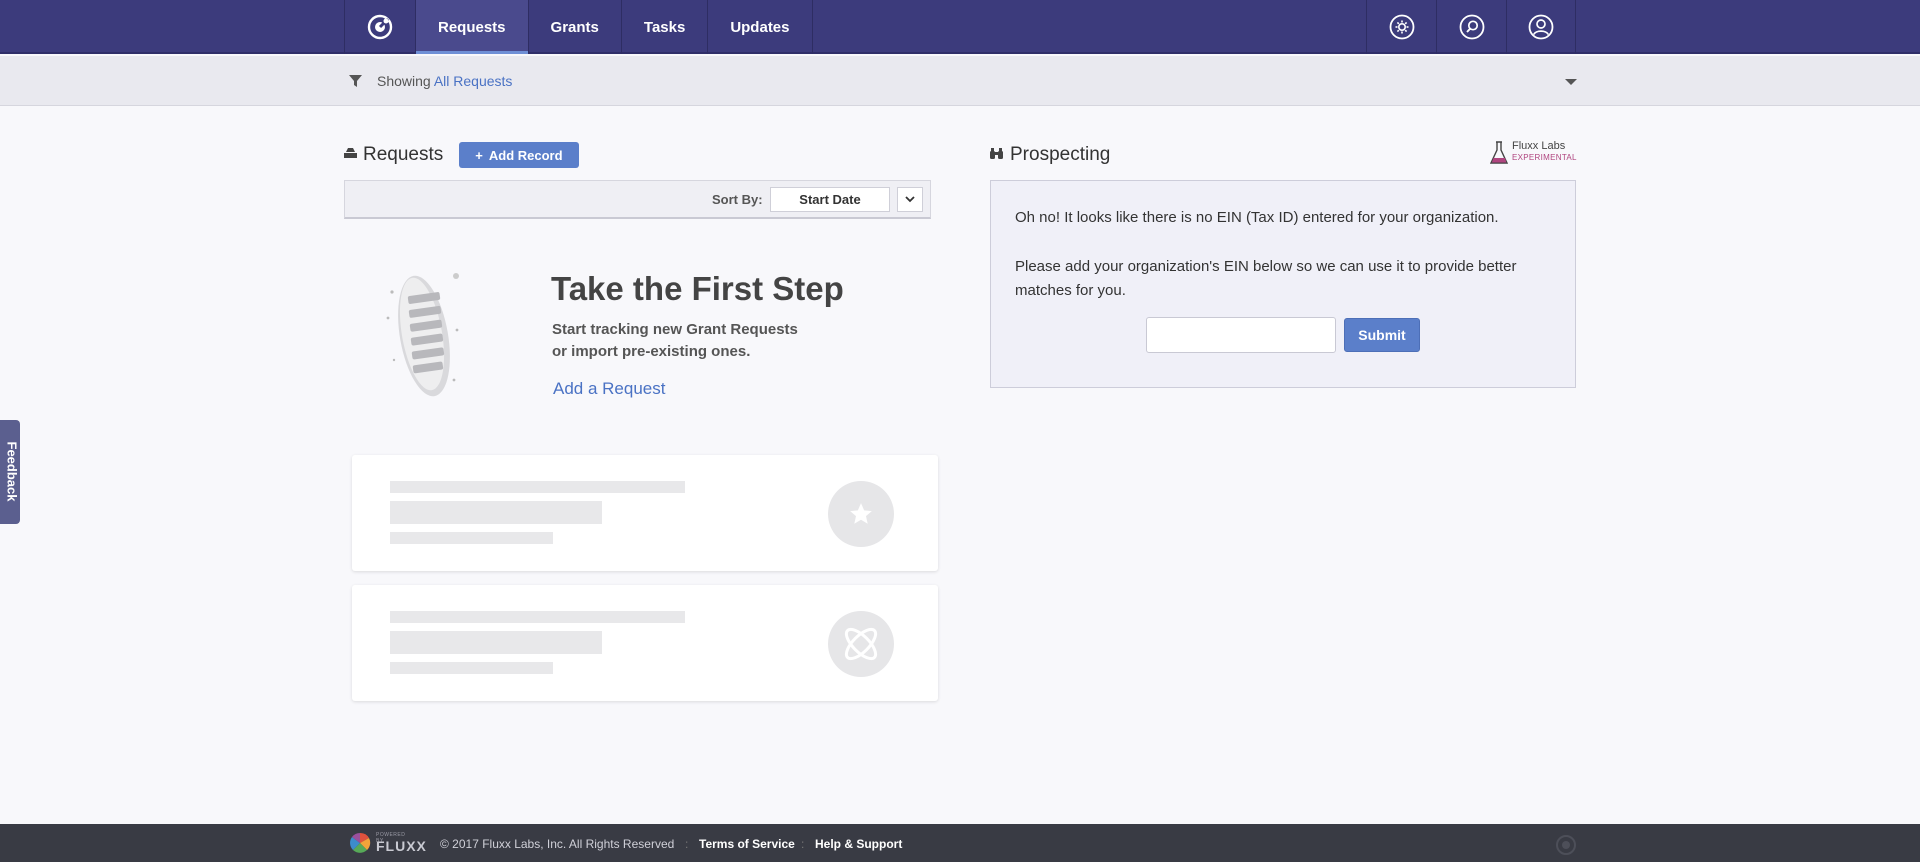  I want to click on user-icon, so click(1541, 27).